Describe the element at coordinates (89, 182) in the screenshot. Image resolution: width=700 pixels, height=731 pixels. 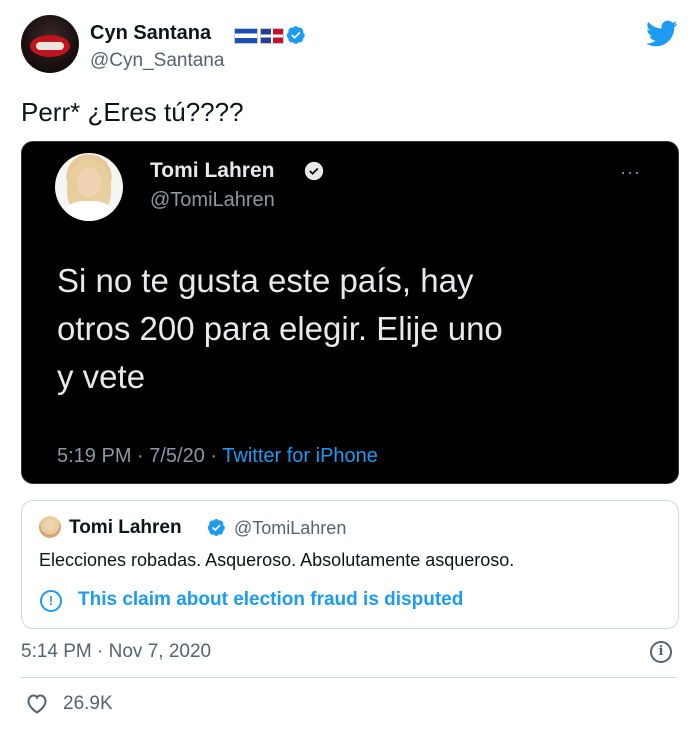
I see `avatar-face` at that location.